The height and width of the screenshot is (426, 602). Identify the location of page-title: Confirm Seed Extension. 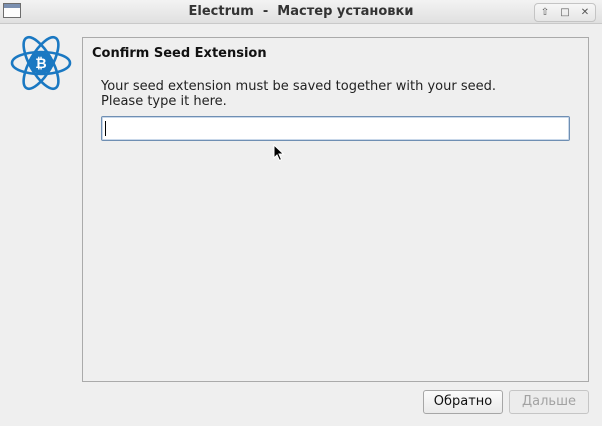
(179, 53).